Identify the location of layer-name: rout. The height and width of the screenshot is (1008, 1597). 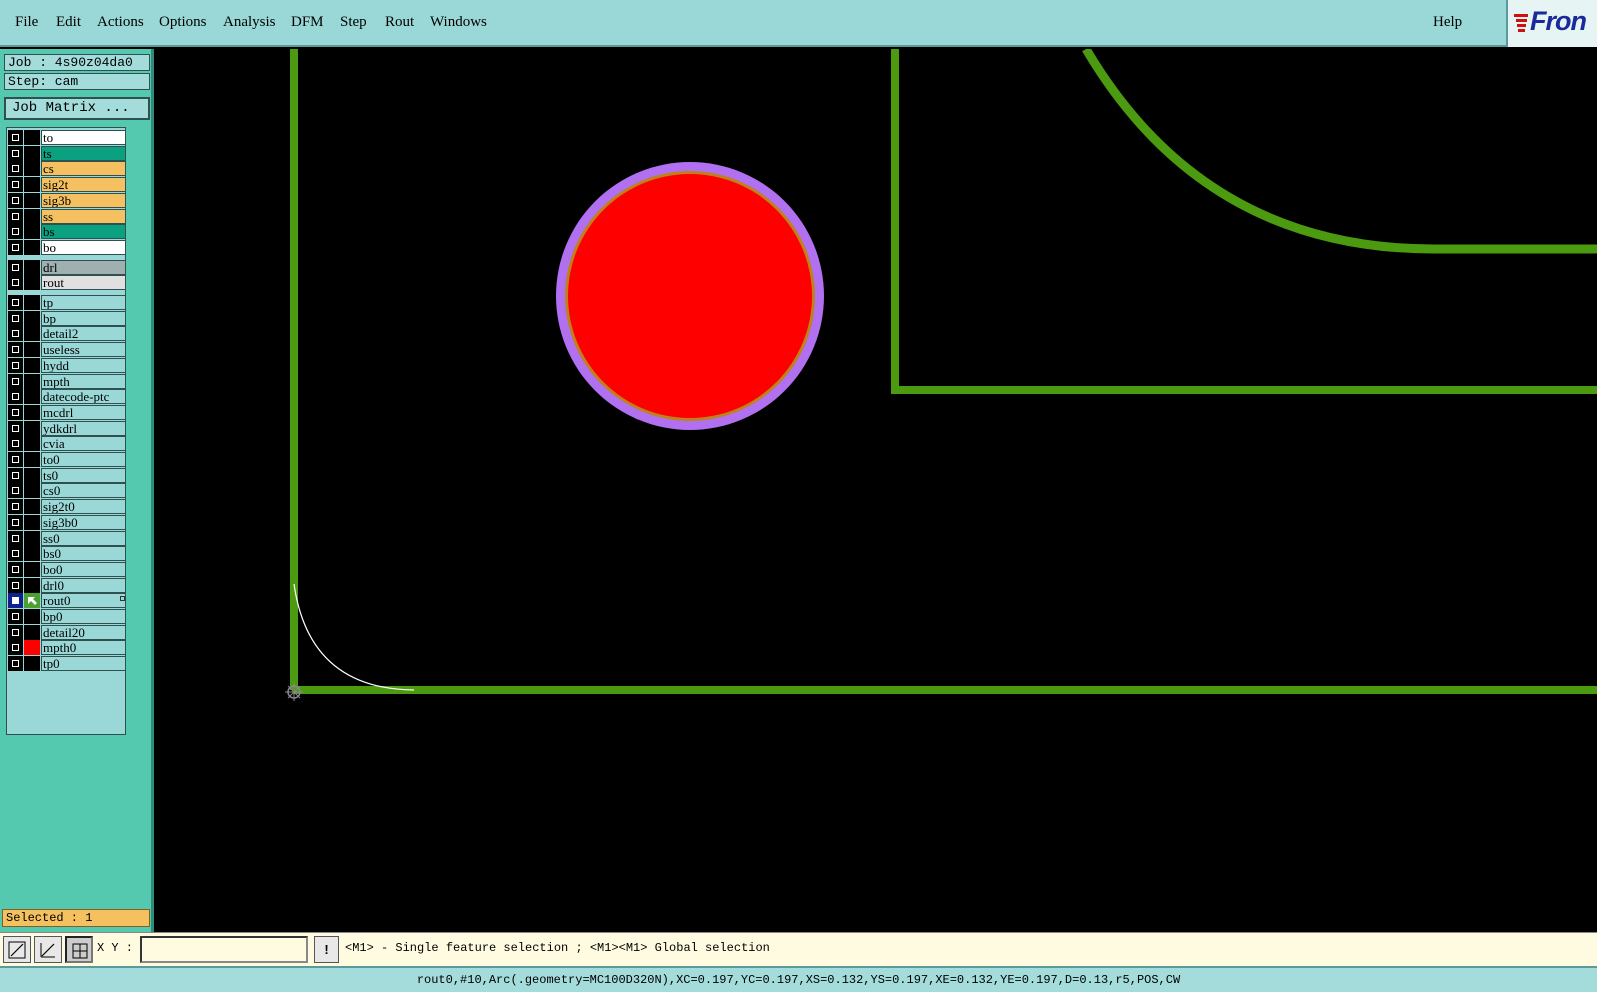
(83, 283).